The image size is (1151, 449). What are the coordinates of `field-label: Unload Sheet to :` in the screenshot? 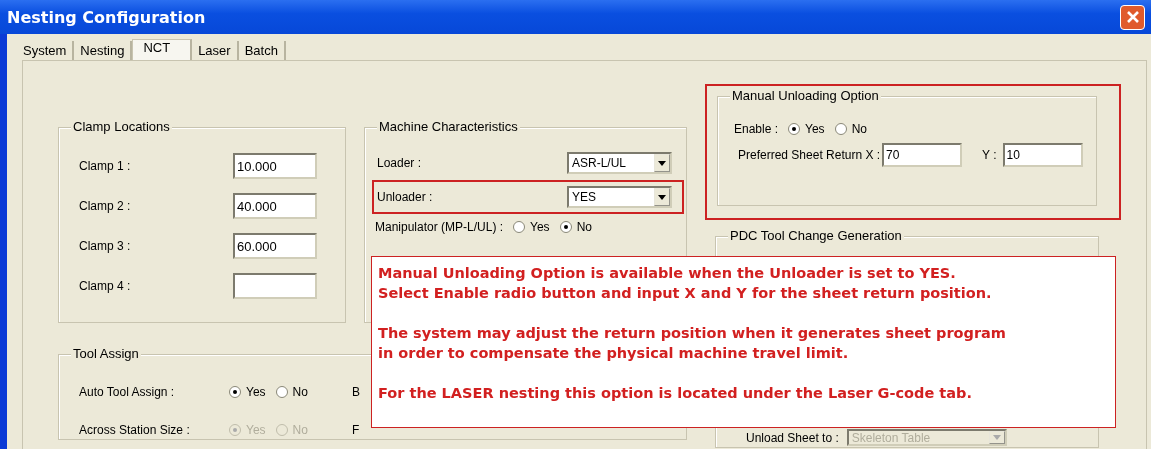 It's located at (792, 437).